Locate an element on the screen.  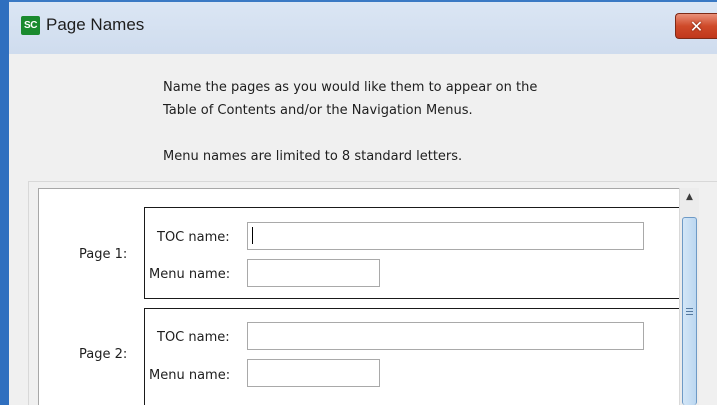
vertical-scrollbar: ▲ is located at coordinates (689, 296).